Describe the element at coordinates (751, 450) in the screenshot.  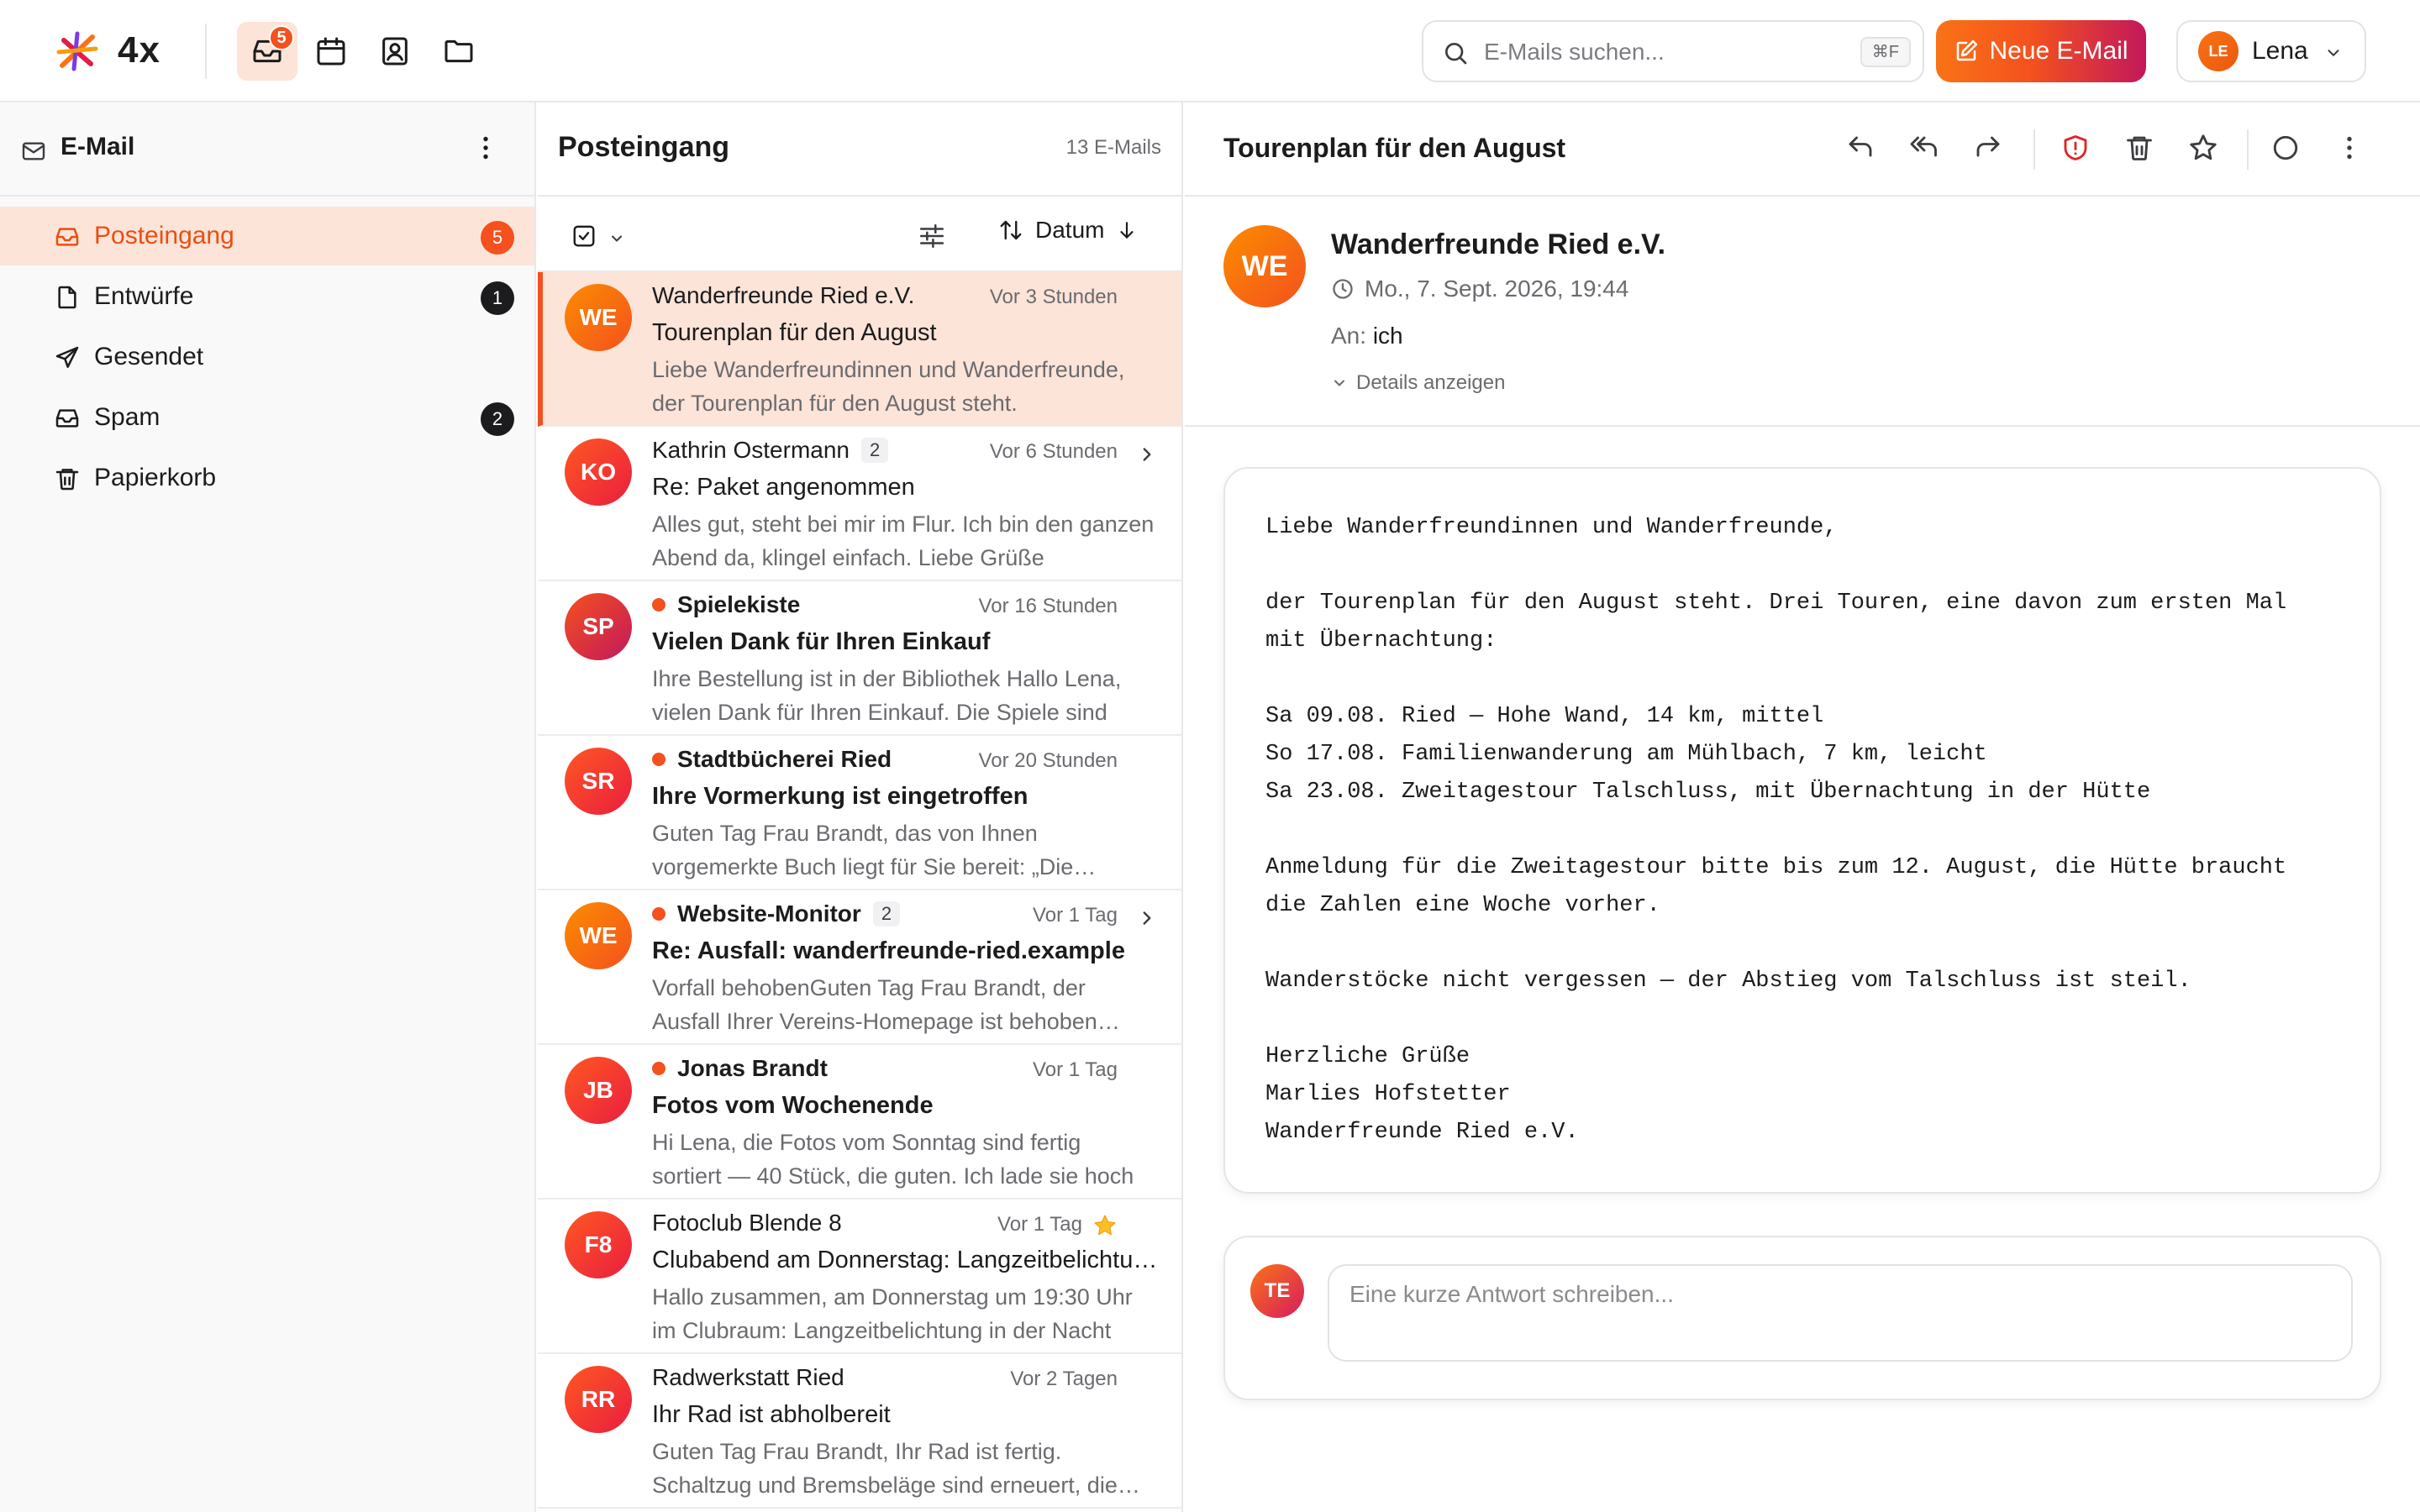
I see `sender-name-text: Kathrin Ostermann` at that location.